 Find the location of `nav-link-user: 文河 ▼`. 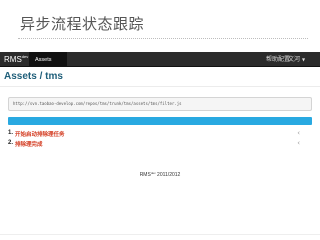

nav-link-user: 文河 ▼ is located at coordinates (296, 58).